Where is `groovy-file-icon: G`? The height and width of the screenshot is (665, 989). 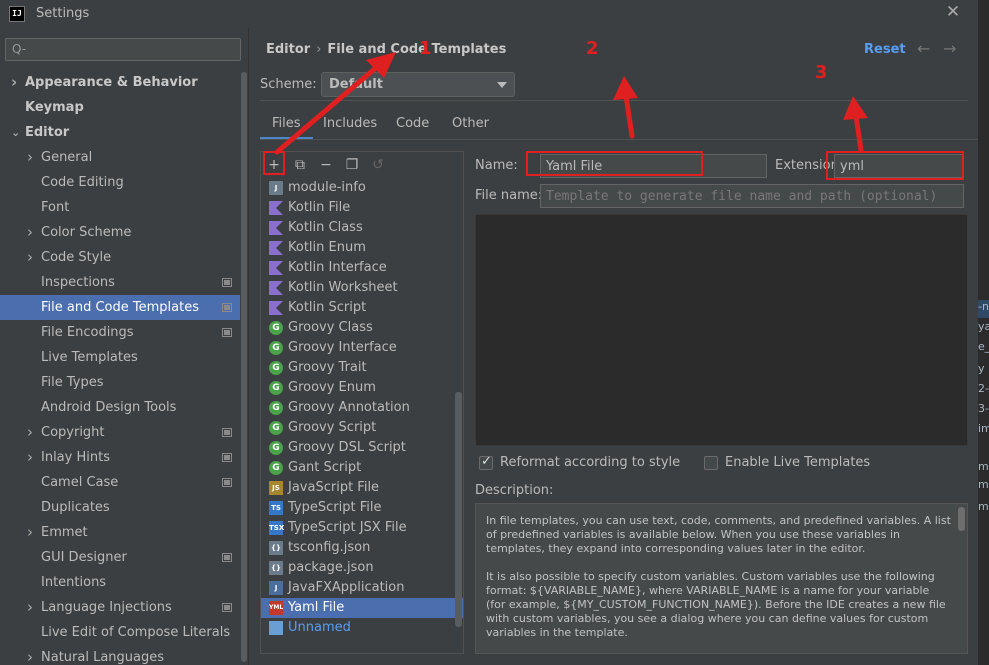
groovy-file-icon: G is located at coordinates (276, 468).